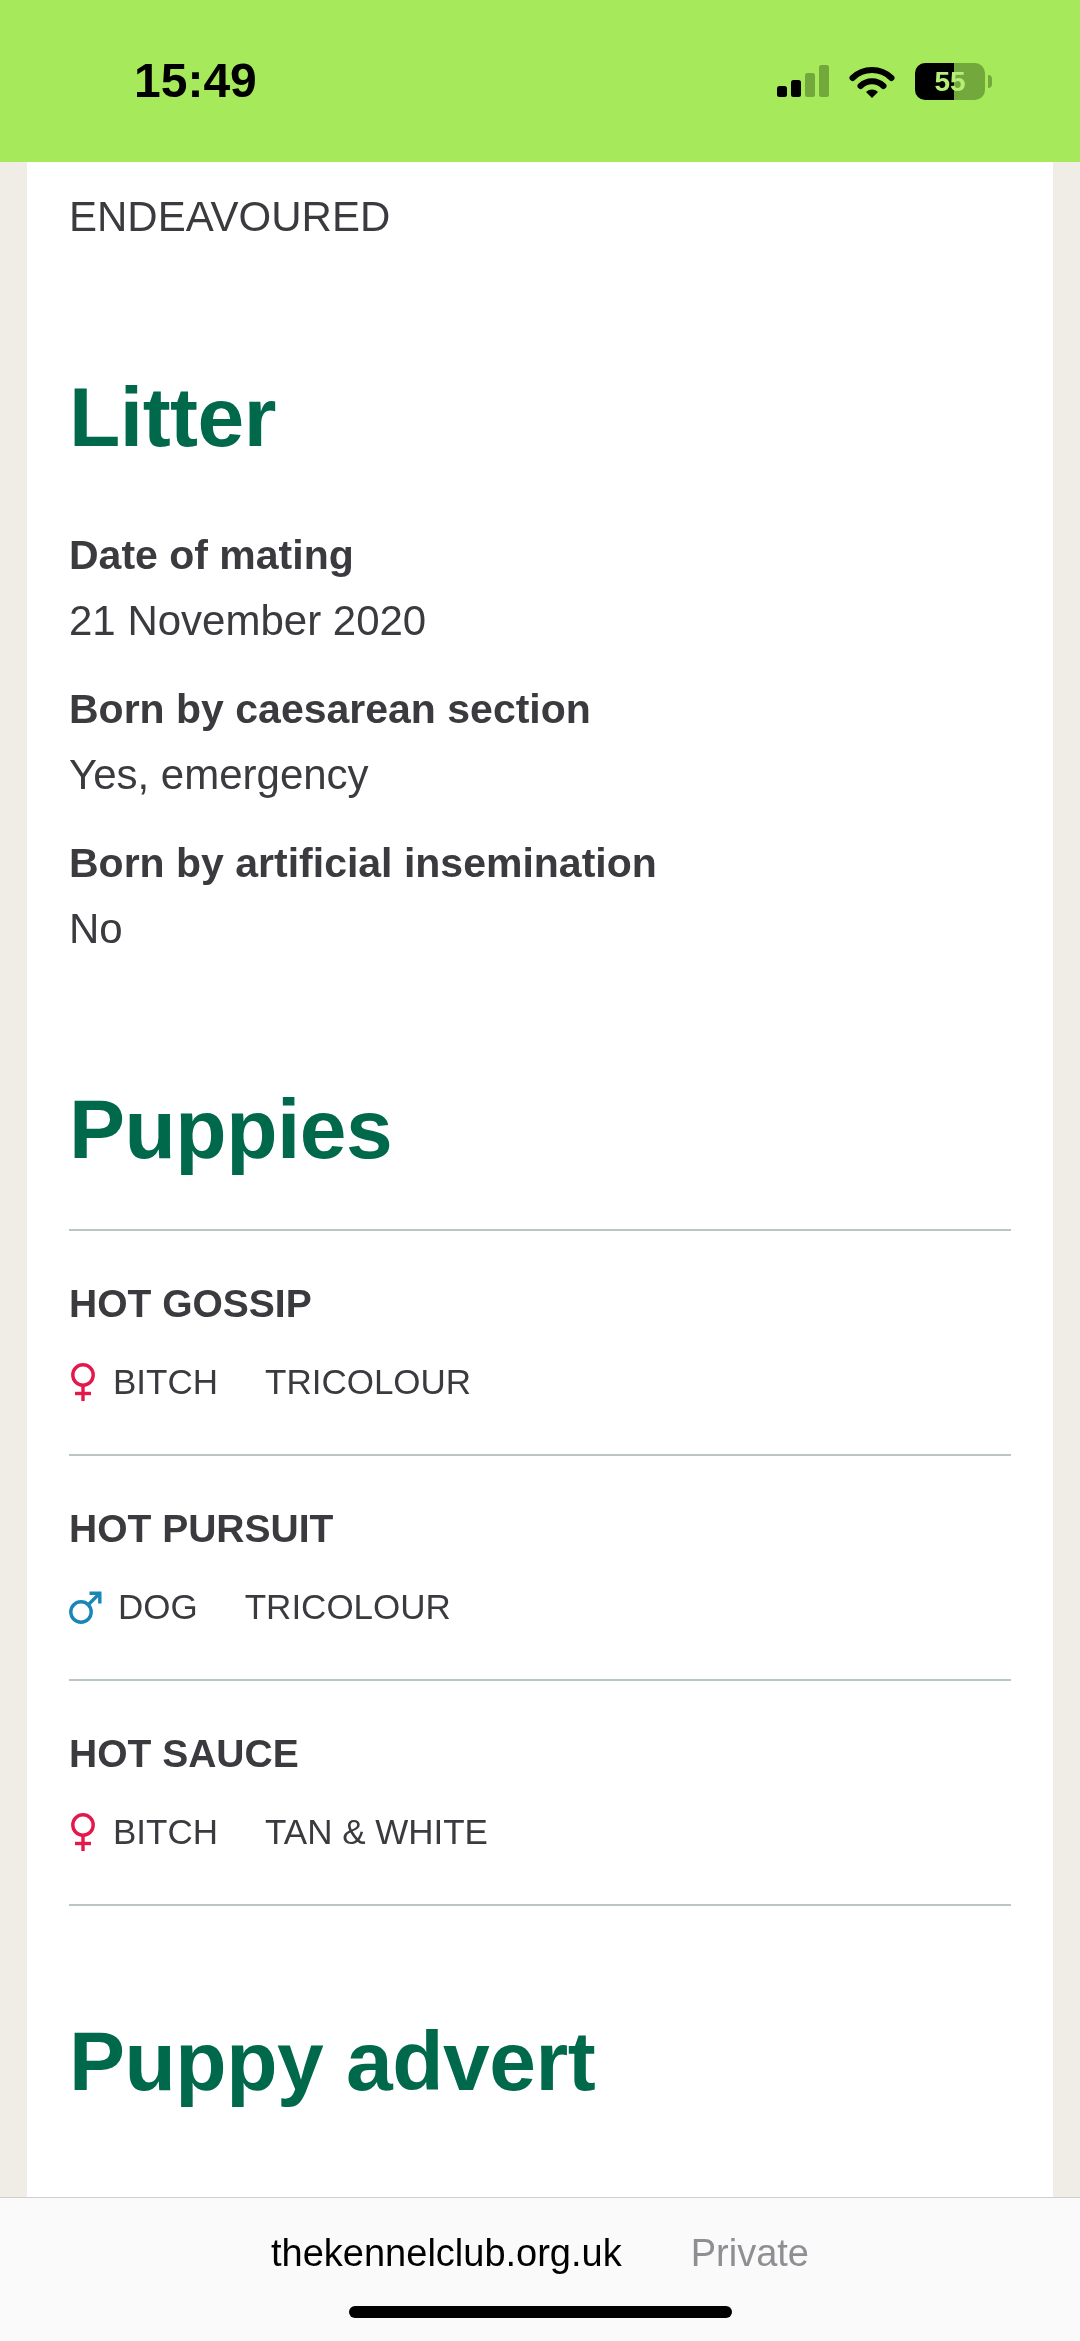 The width and height of the screenshot is (1080, 2341). I want to click on field-label: Born by artificial insemination, so click(363, 863).